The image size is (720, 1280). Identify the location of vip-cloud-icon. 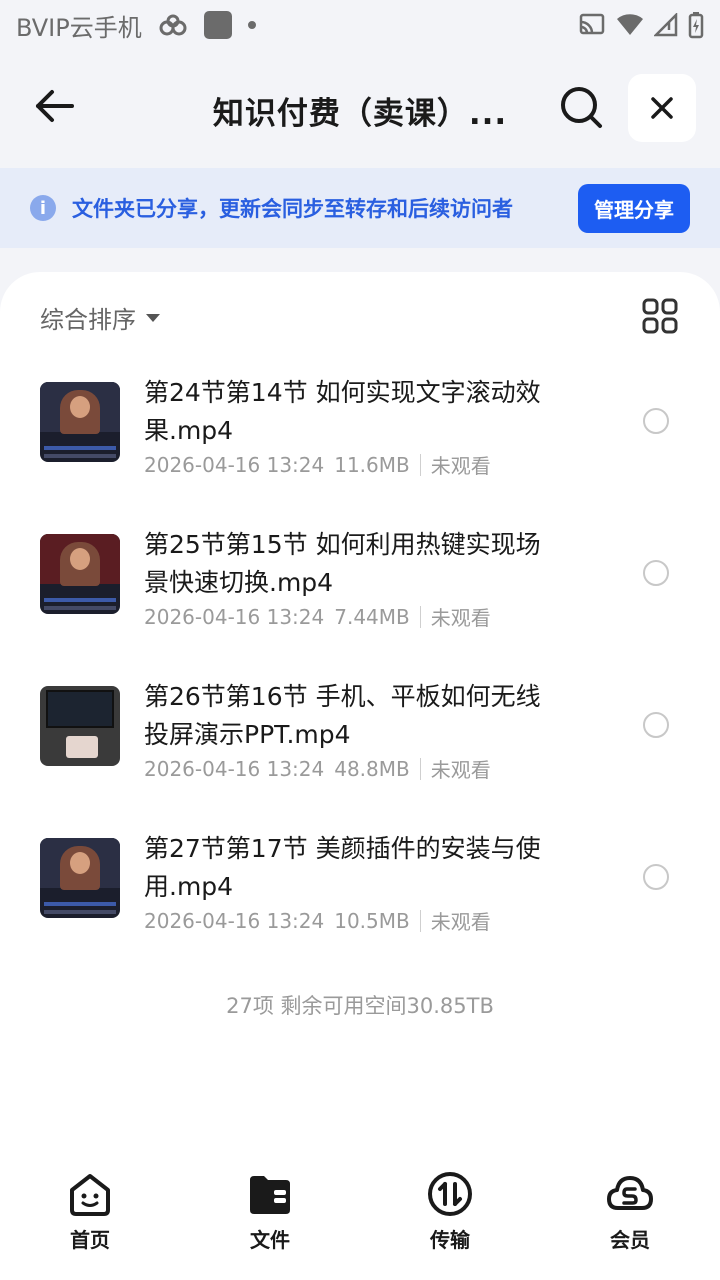
(630, 1193).